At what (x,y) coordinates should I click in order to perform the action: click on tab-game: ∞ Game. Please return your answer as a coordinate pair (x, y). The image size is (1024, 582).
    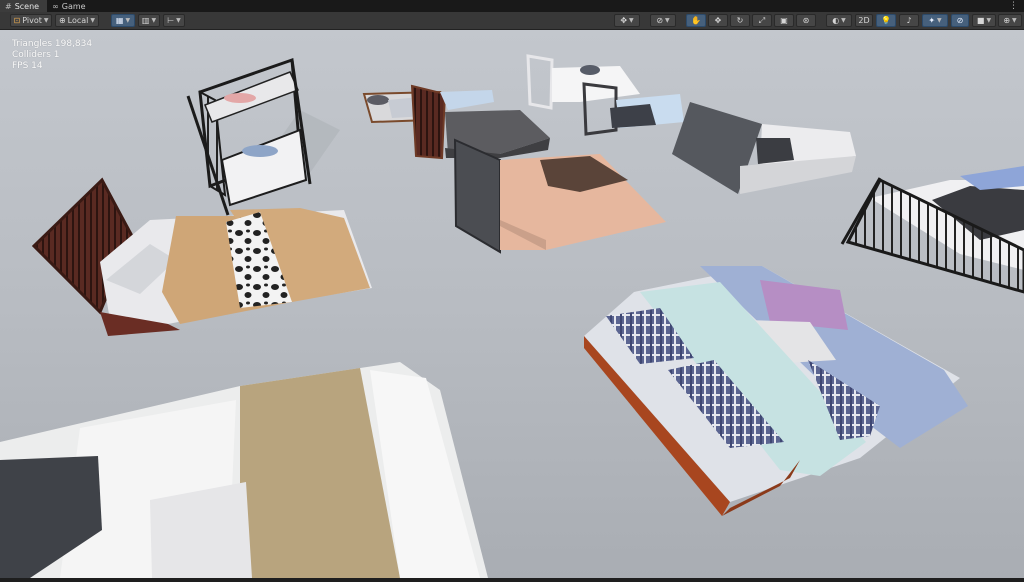
    Looking at the image, I should click on (70, 6).